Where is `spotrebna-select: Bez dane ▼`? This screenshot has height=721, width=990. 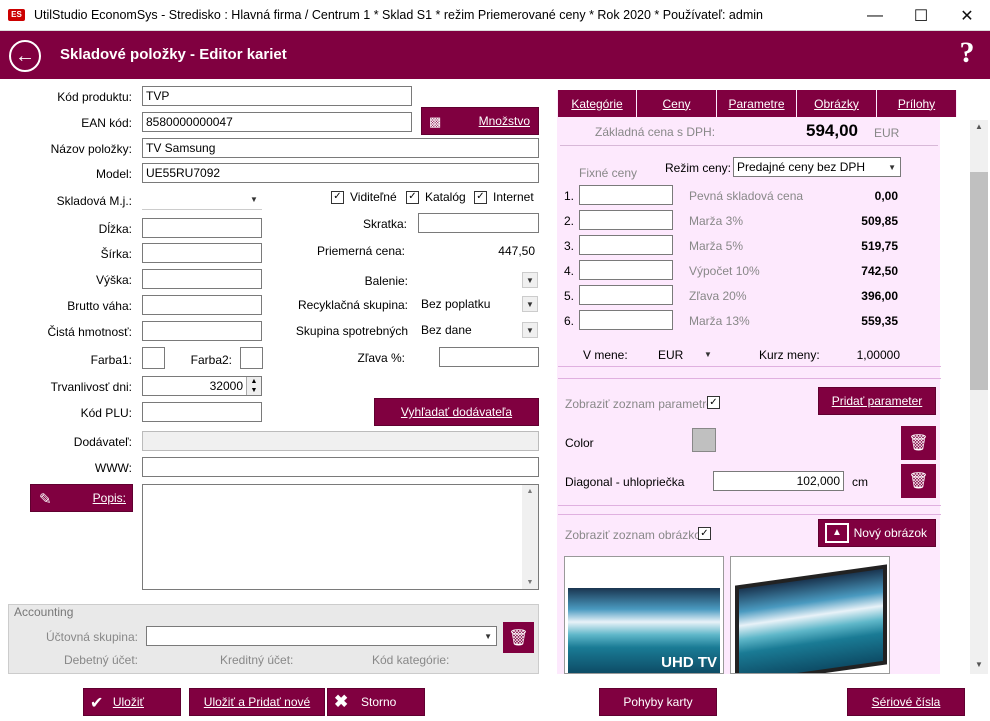 spotrebna-select: Bez dane ▼ is located at coordinates (478, 330).